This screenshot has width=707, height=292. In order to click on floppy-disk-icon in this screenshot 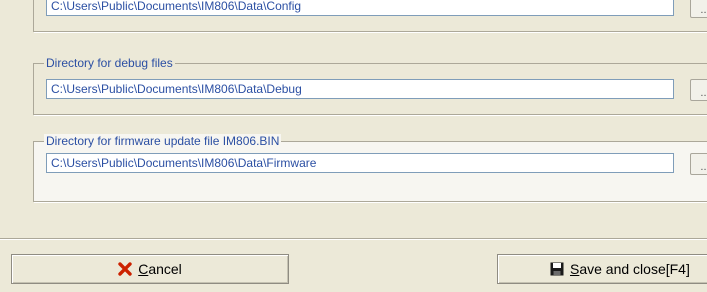, I will do `click(557, 269)`.